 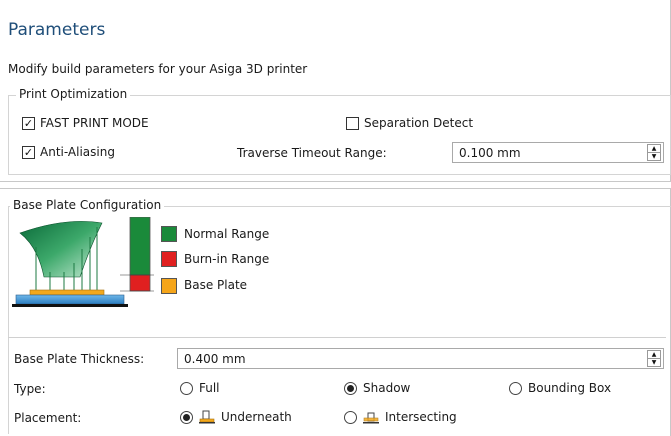 I want to click on base-plate-config-legend: Base Plate Configuration, so click(x=87, y=205).